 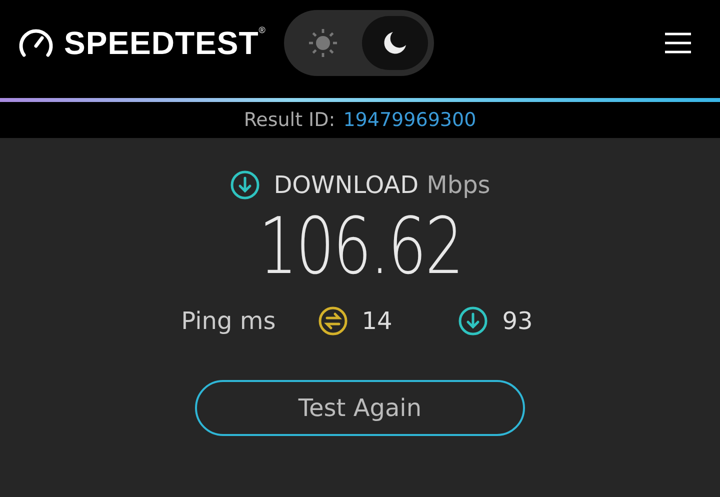 What do you see at coordinates (290, 120) in the screenshot?
I see `result-label: Result ID:` at bounding box center [290, 120].